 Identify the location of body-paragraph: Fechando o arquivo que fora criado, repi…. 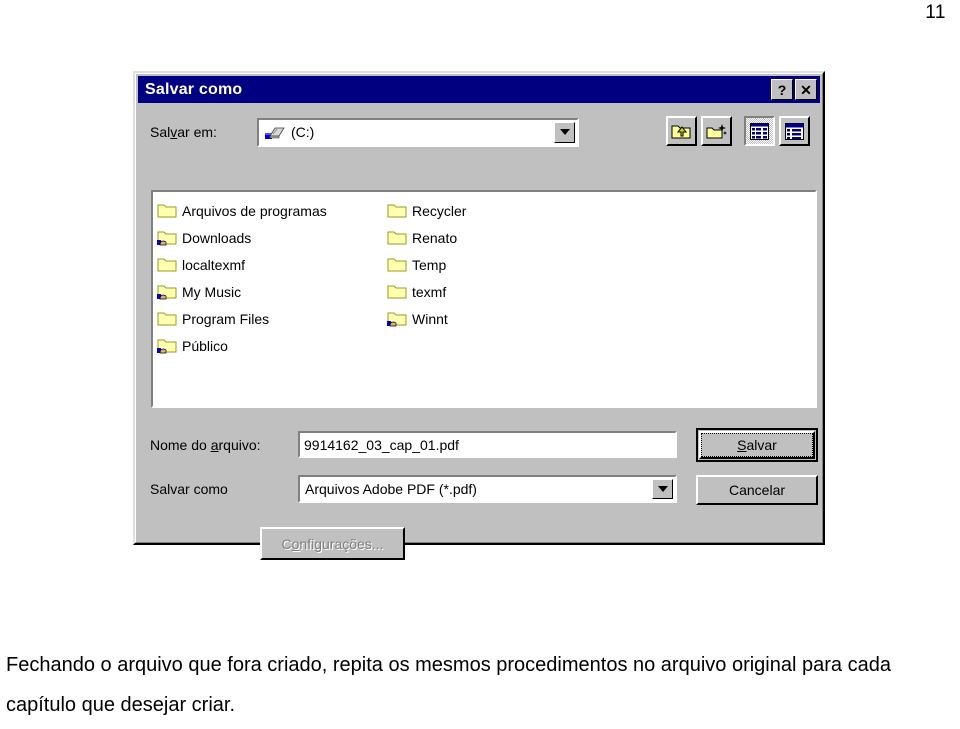
(448, 685).